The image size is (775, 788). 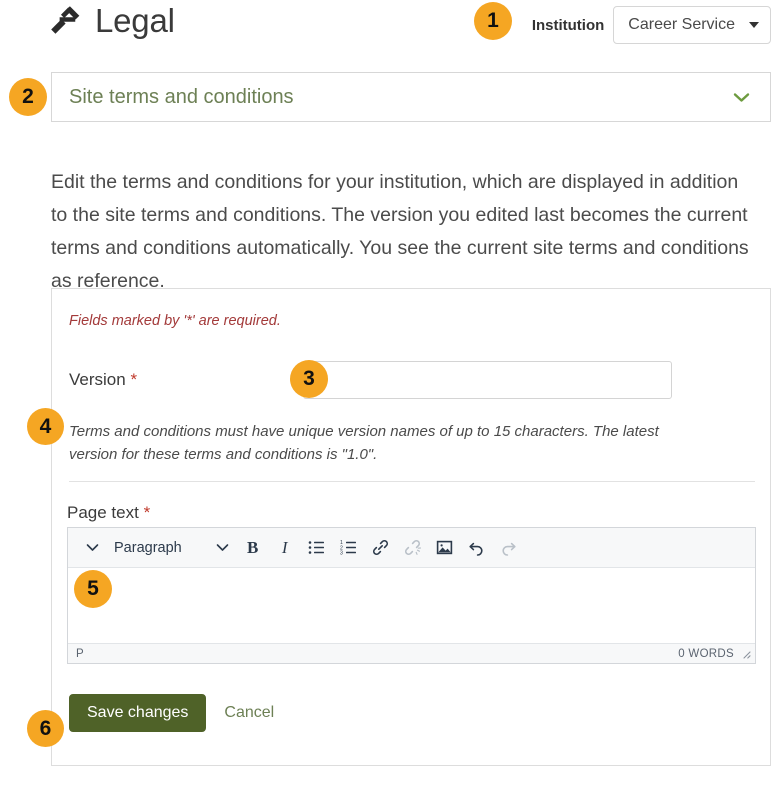 What do you see at coordinates (745, 653) in the screenshot?
I see `resize-grip-icon` at bounding box center [745, 653].